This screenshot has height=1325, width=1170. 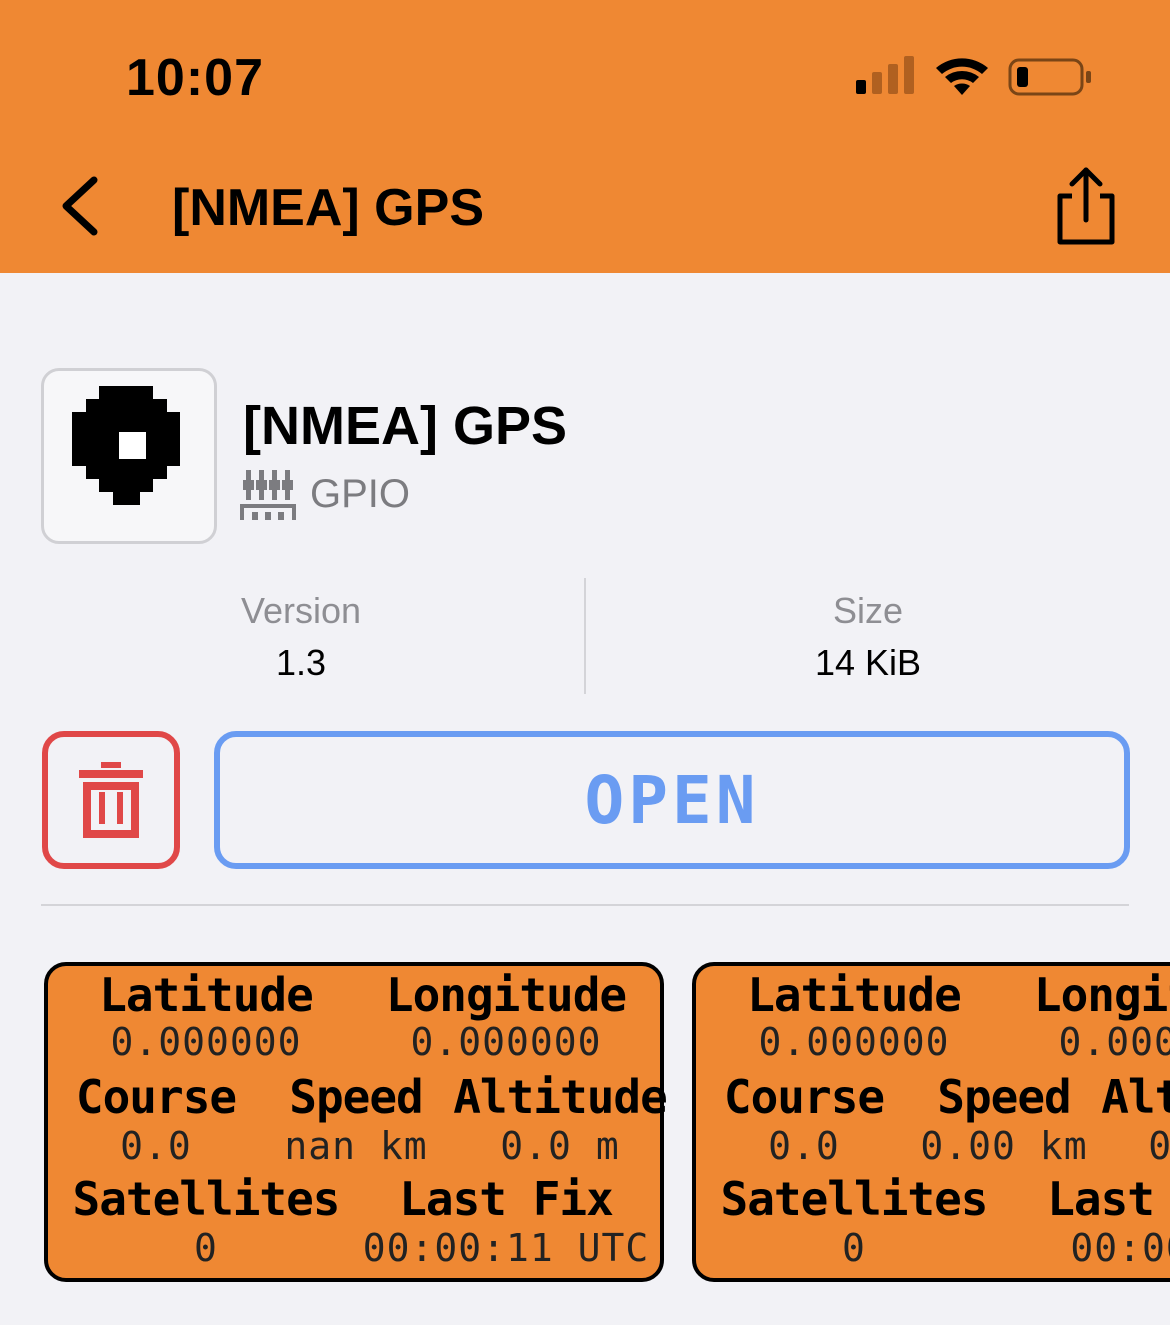 What do you see at coordinates (1049, 77) in the screenshot?
I see `battery-icon` at bounding box center [1049, 77].